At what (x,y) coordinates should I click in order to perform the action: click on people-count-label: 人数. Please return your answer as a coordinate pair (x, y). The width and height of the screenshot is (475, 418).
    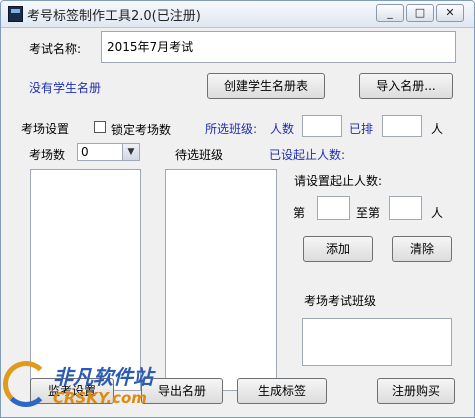
    Looking at the image, I should click on (282, 129).